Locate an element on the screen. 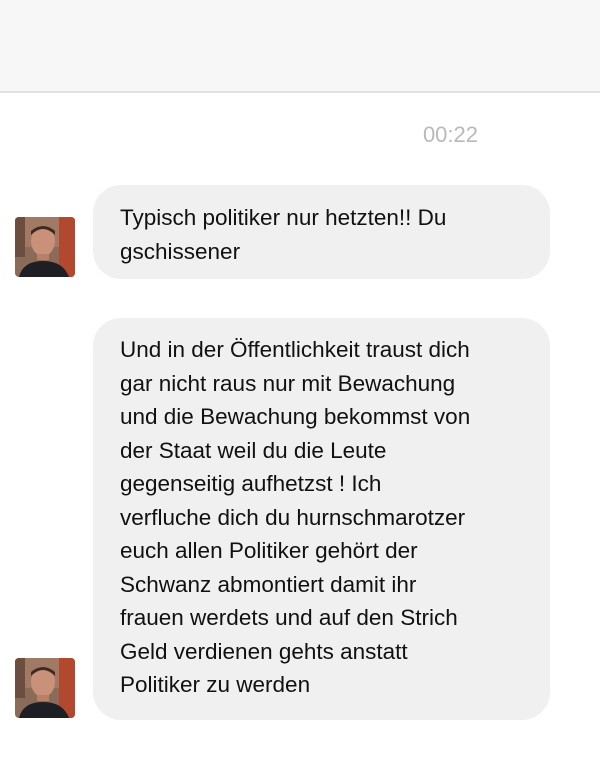 The image size is (600, 776). message-text-line: frauen werdets und auf den Strich is located at coordinates (289, 617).